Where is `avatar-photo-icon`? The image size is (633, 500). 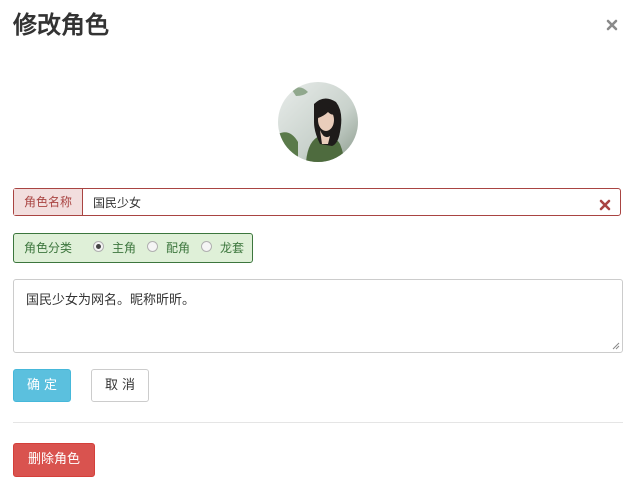 avatar-photo-icon is located at coordinates (318, 122).